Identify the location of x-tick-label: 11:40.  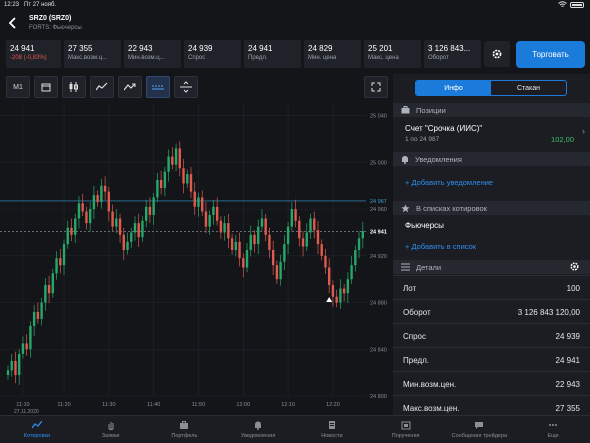
(153, 405).